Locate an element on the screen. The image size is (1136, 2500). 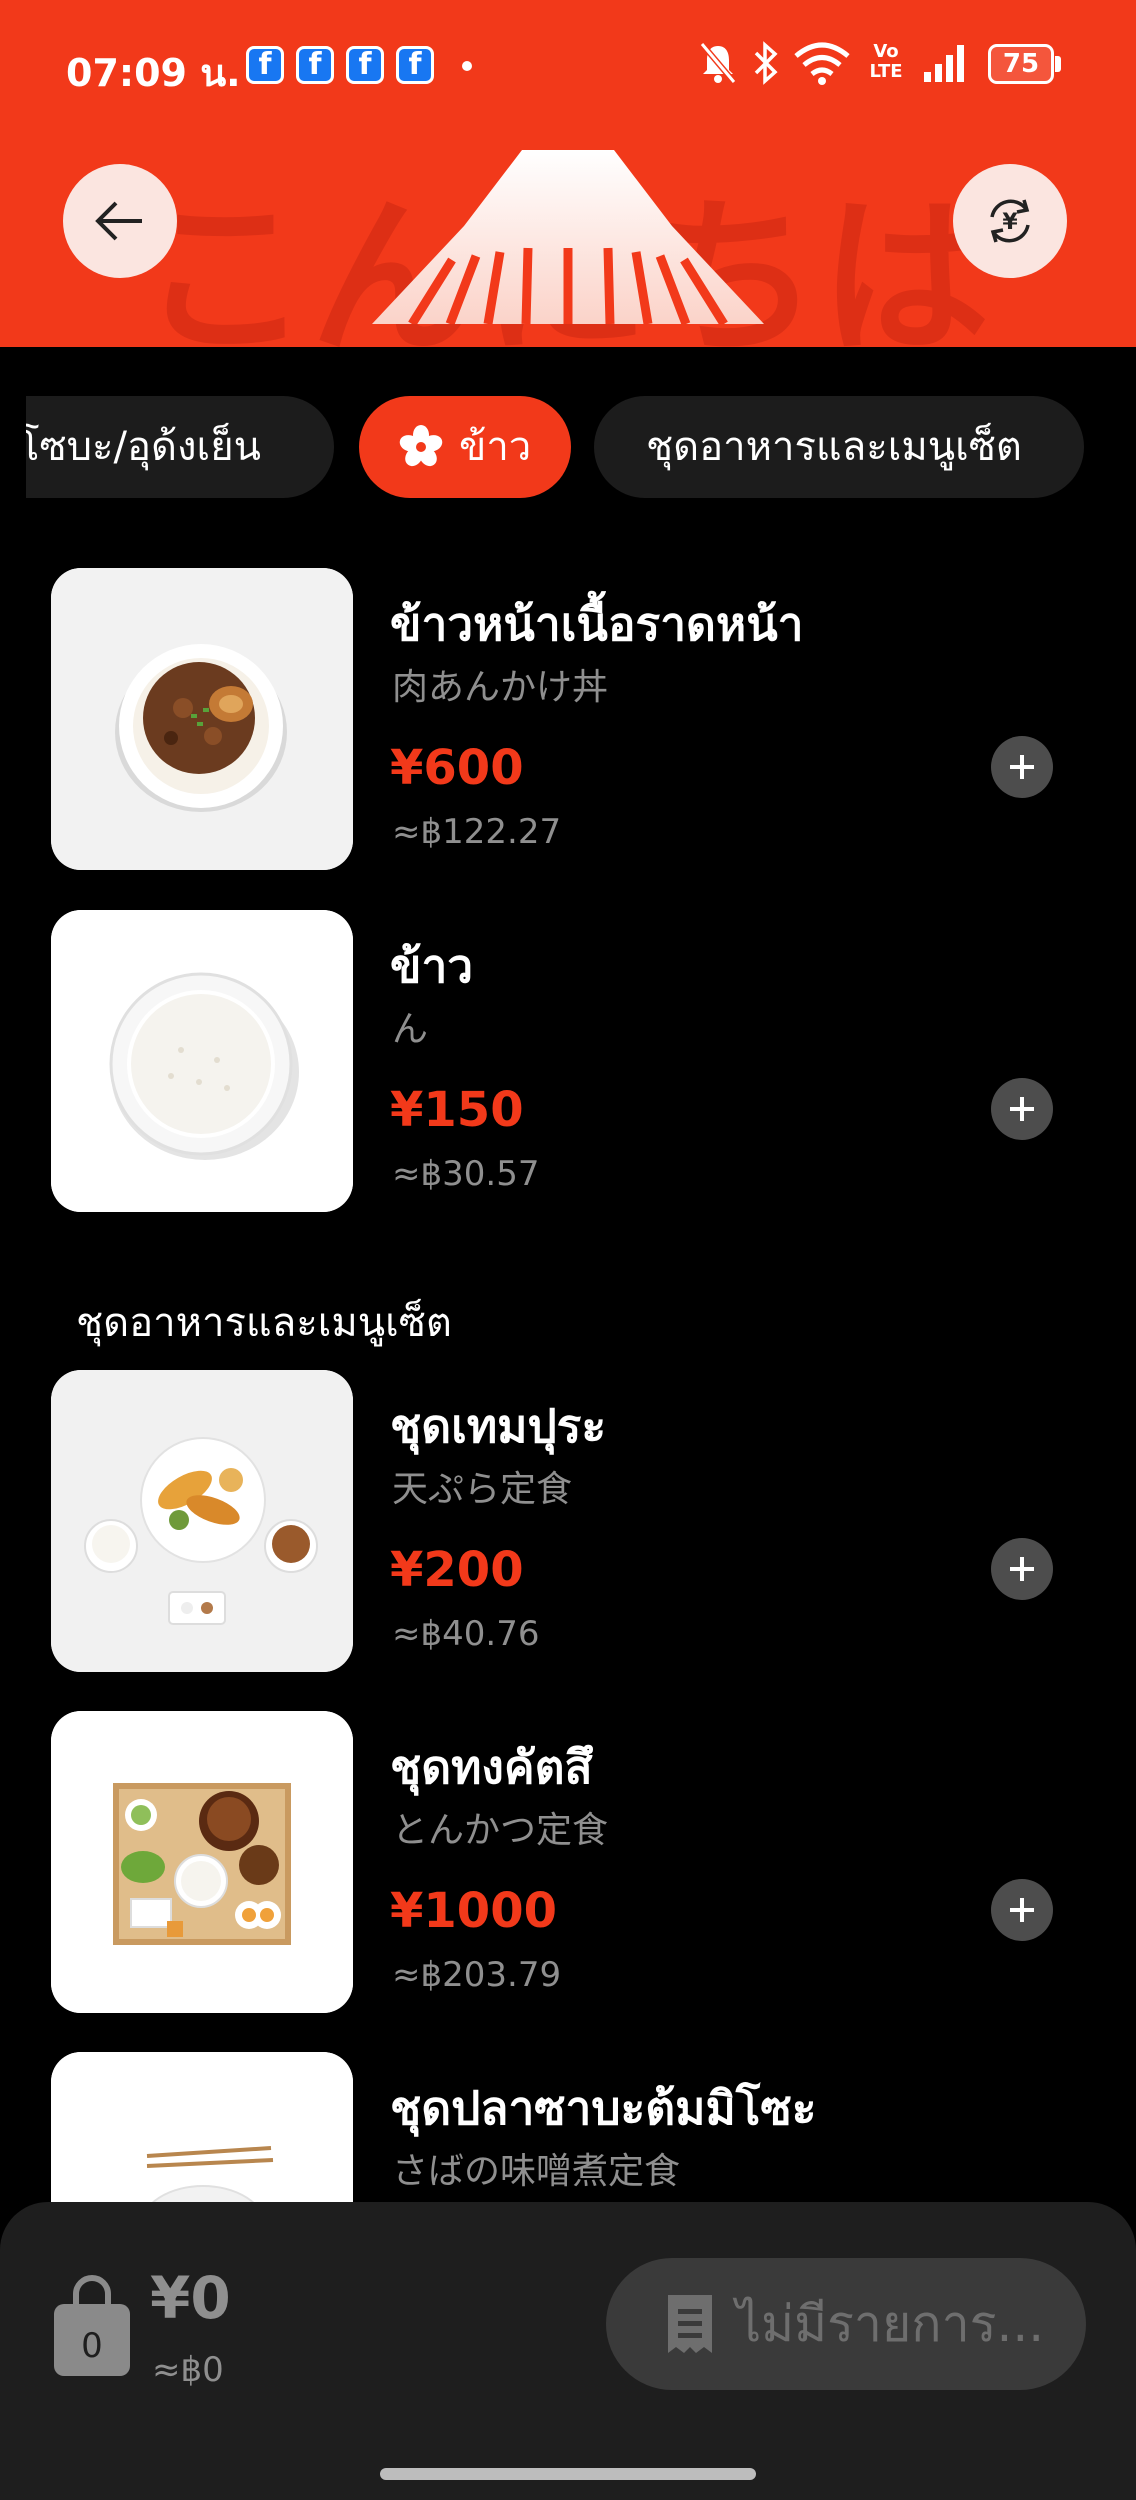
item-name: ชุดปลาซาบะต้มมิโซะ is located at coordinates (603, 2108).